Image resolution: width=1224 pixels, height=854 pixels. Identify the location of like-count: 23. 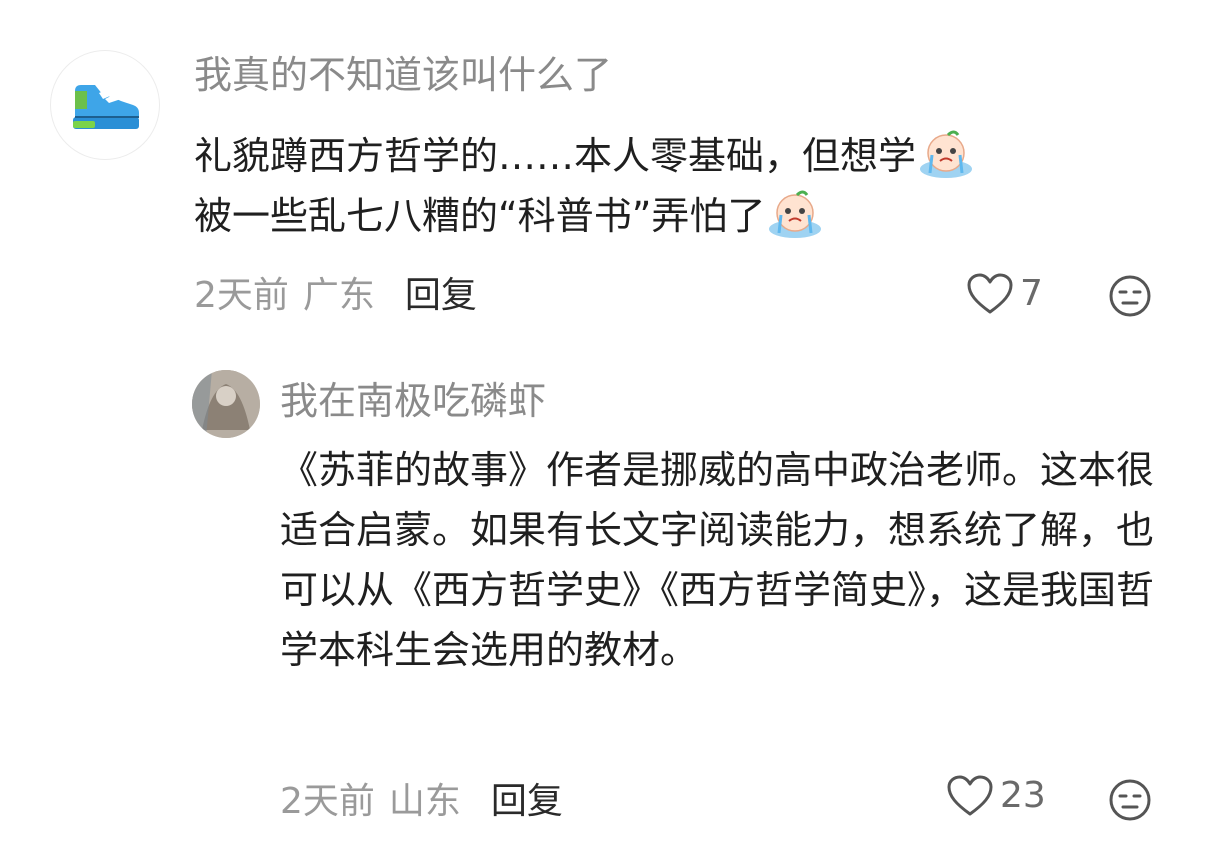
(1023, 795).